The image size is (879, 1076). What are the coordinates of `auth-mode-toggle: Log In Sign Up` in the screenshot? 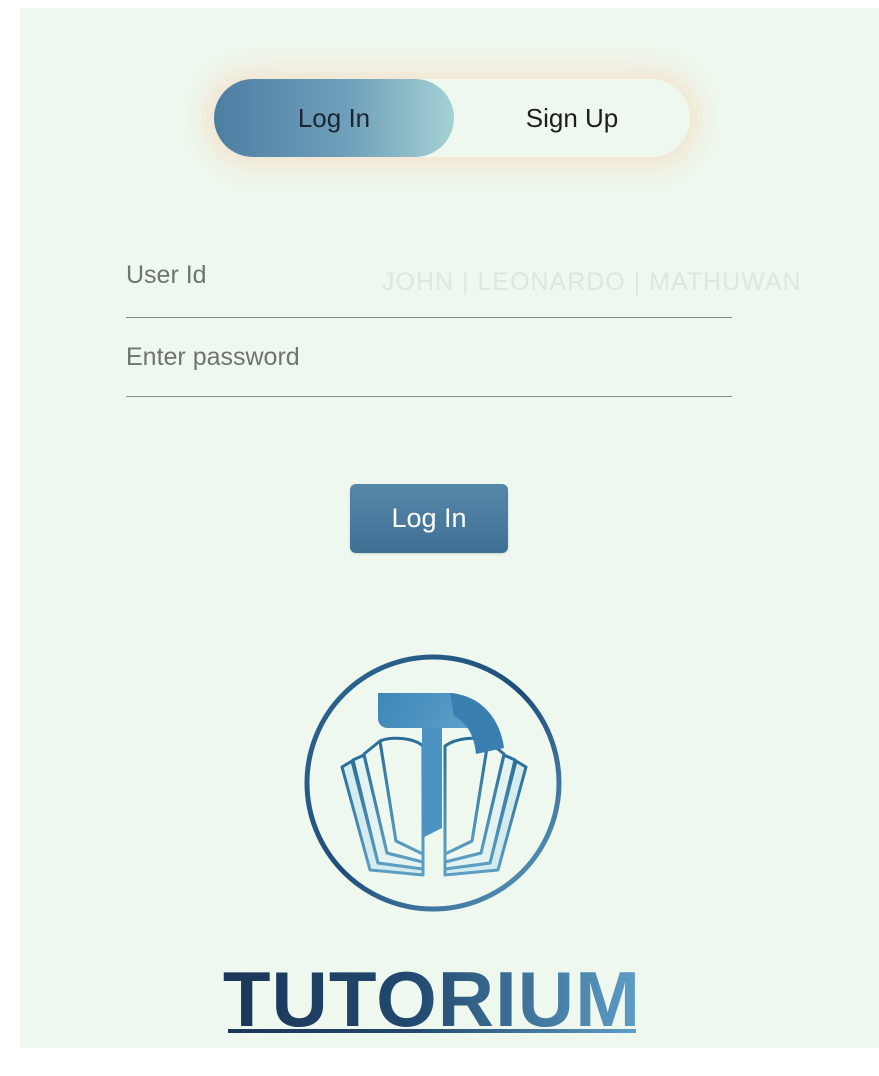 It's located at (452, 118).